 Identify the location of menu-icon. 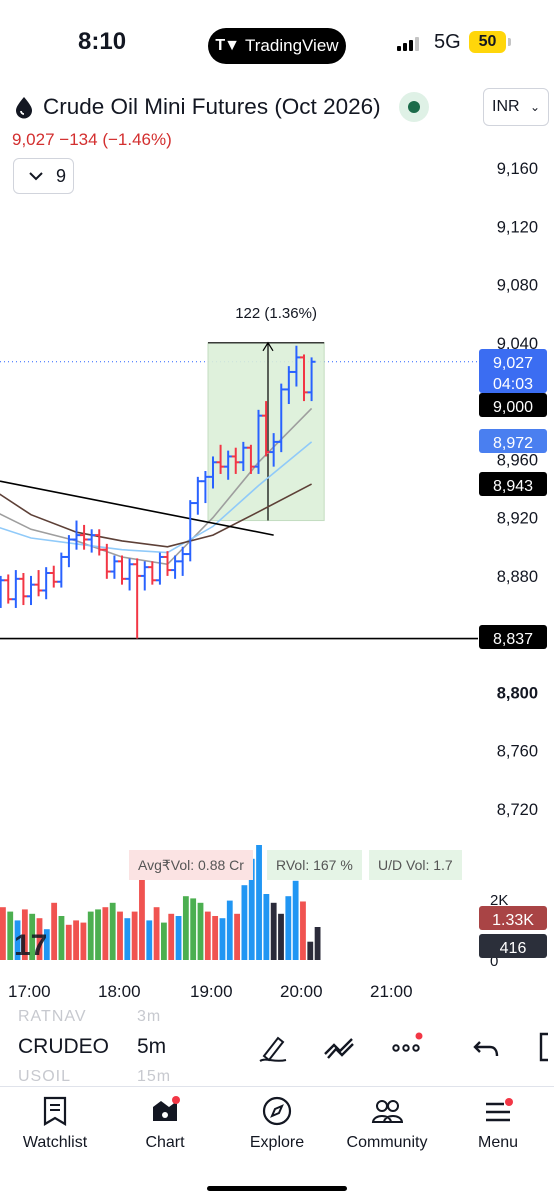
(499, 1110).